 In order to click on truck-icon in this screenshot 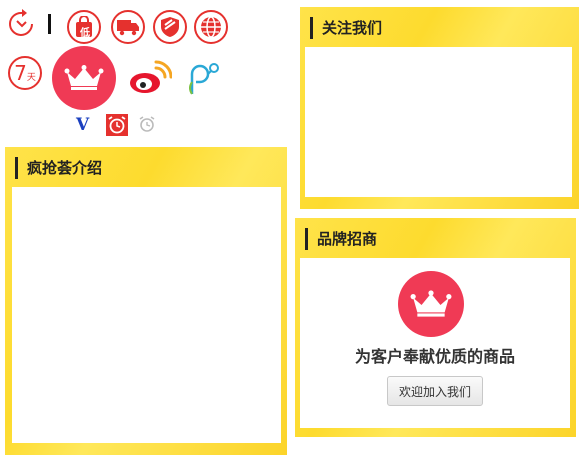, I will do `click(128, 27)`.